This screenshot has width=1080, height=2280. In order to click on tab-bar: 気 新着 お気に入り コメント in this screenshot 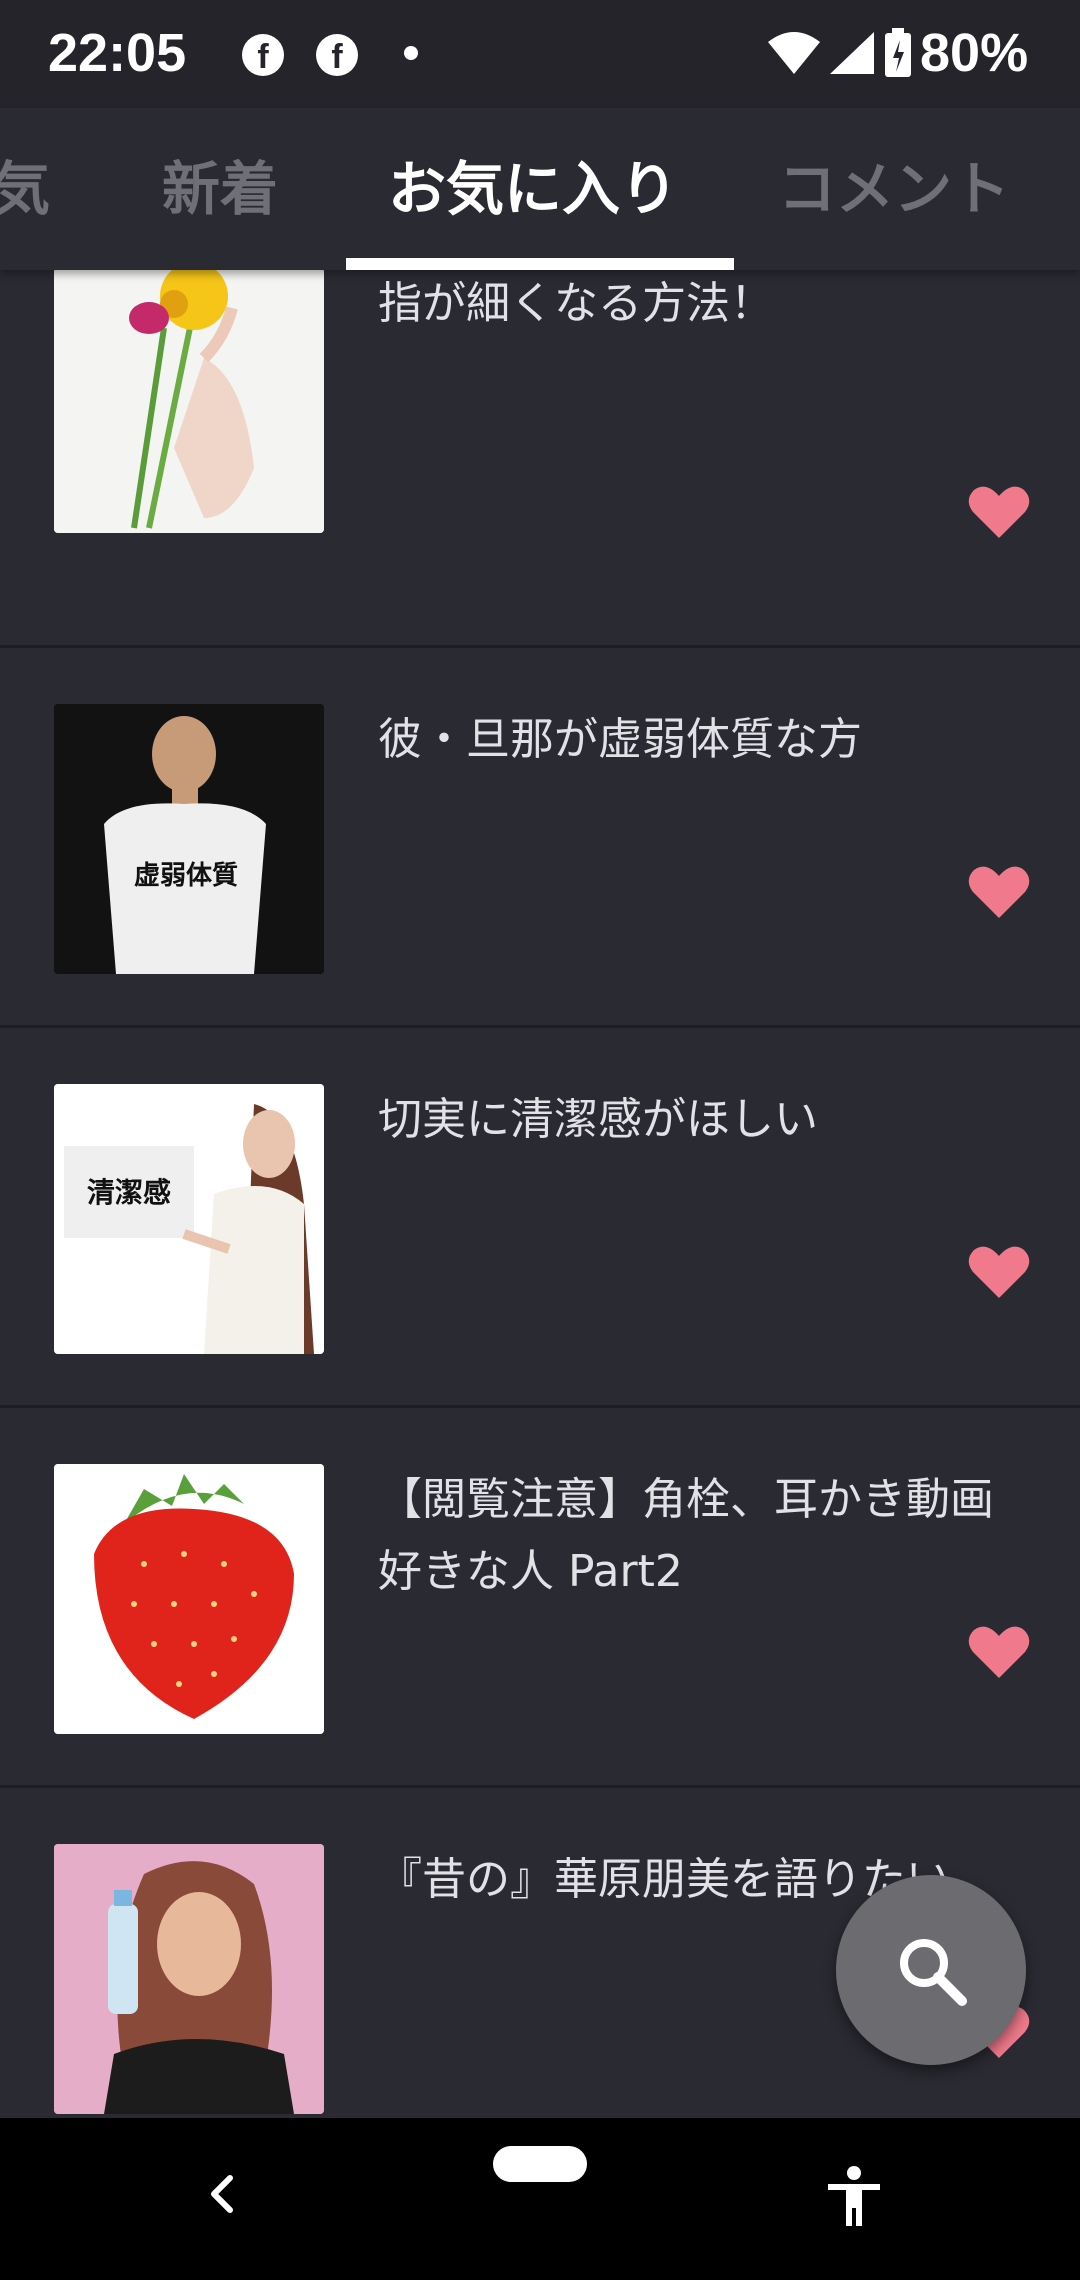, I will do `click(540, 189)`.